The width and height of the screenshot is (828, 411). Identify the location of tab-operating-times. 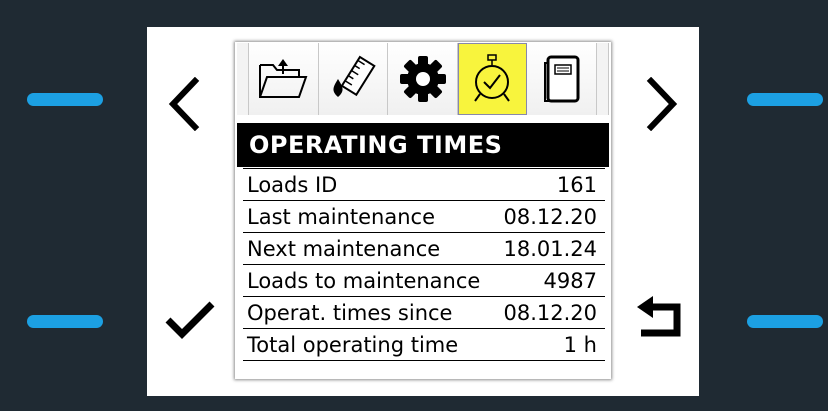
(492, 79).